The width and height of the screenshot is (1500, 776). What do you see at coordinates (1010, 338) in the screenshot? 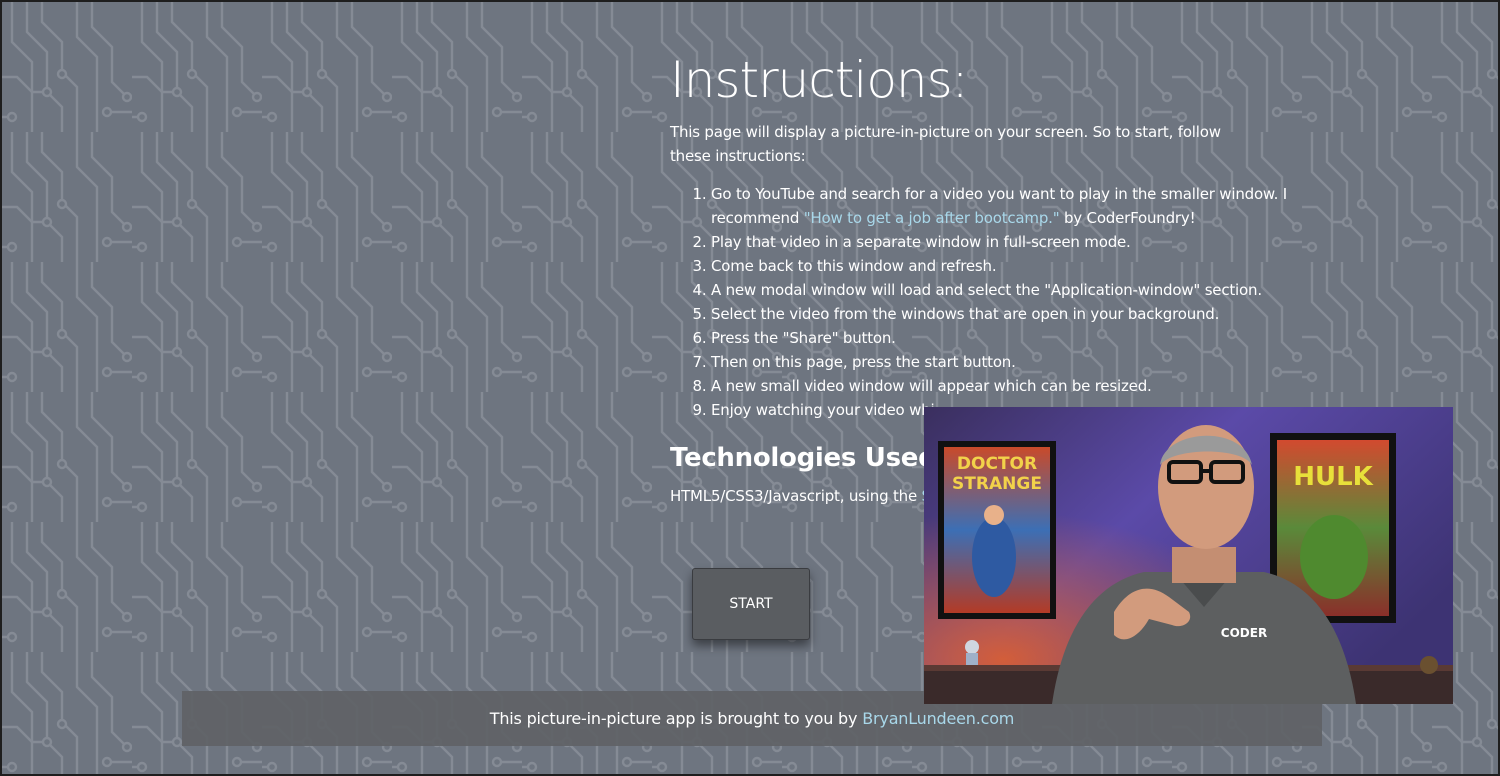
I see `step-6: Press the "Share" button.` at bounding box center [1010, 338].